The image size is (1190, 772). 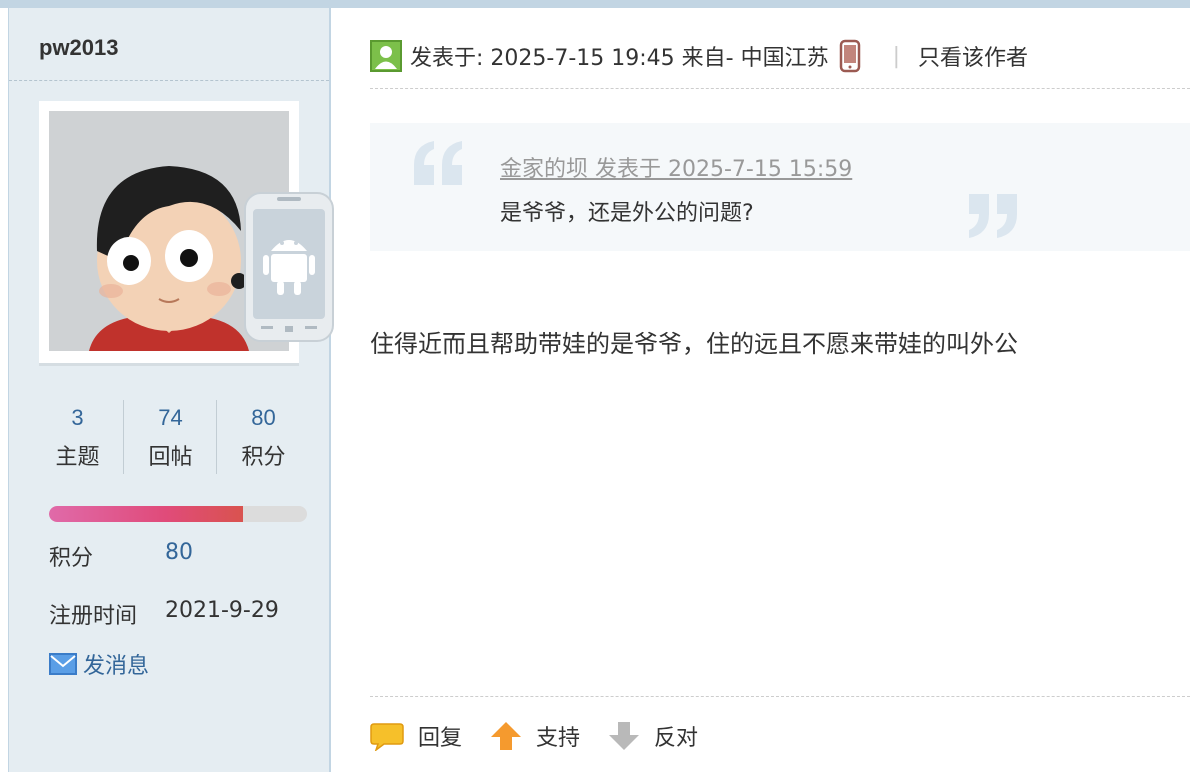 I want to click on credit-label: 积分, so click(x=71, y=558).